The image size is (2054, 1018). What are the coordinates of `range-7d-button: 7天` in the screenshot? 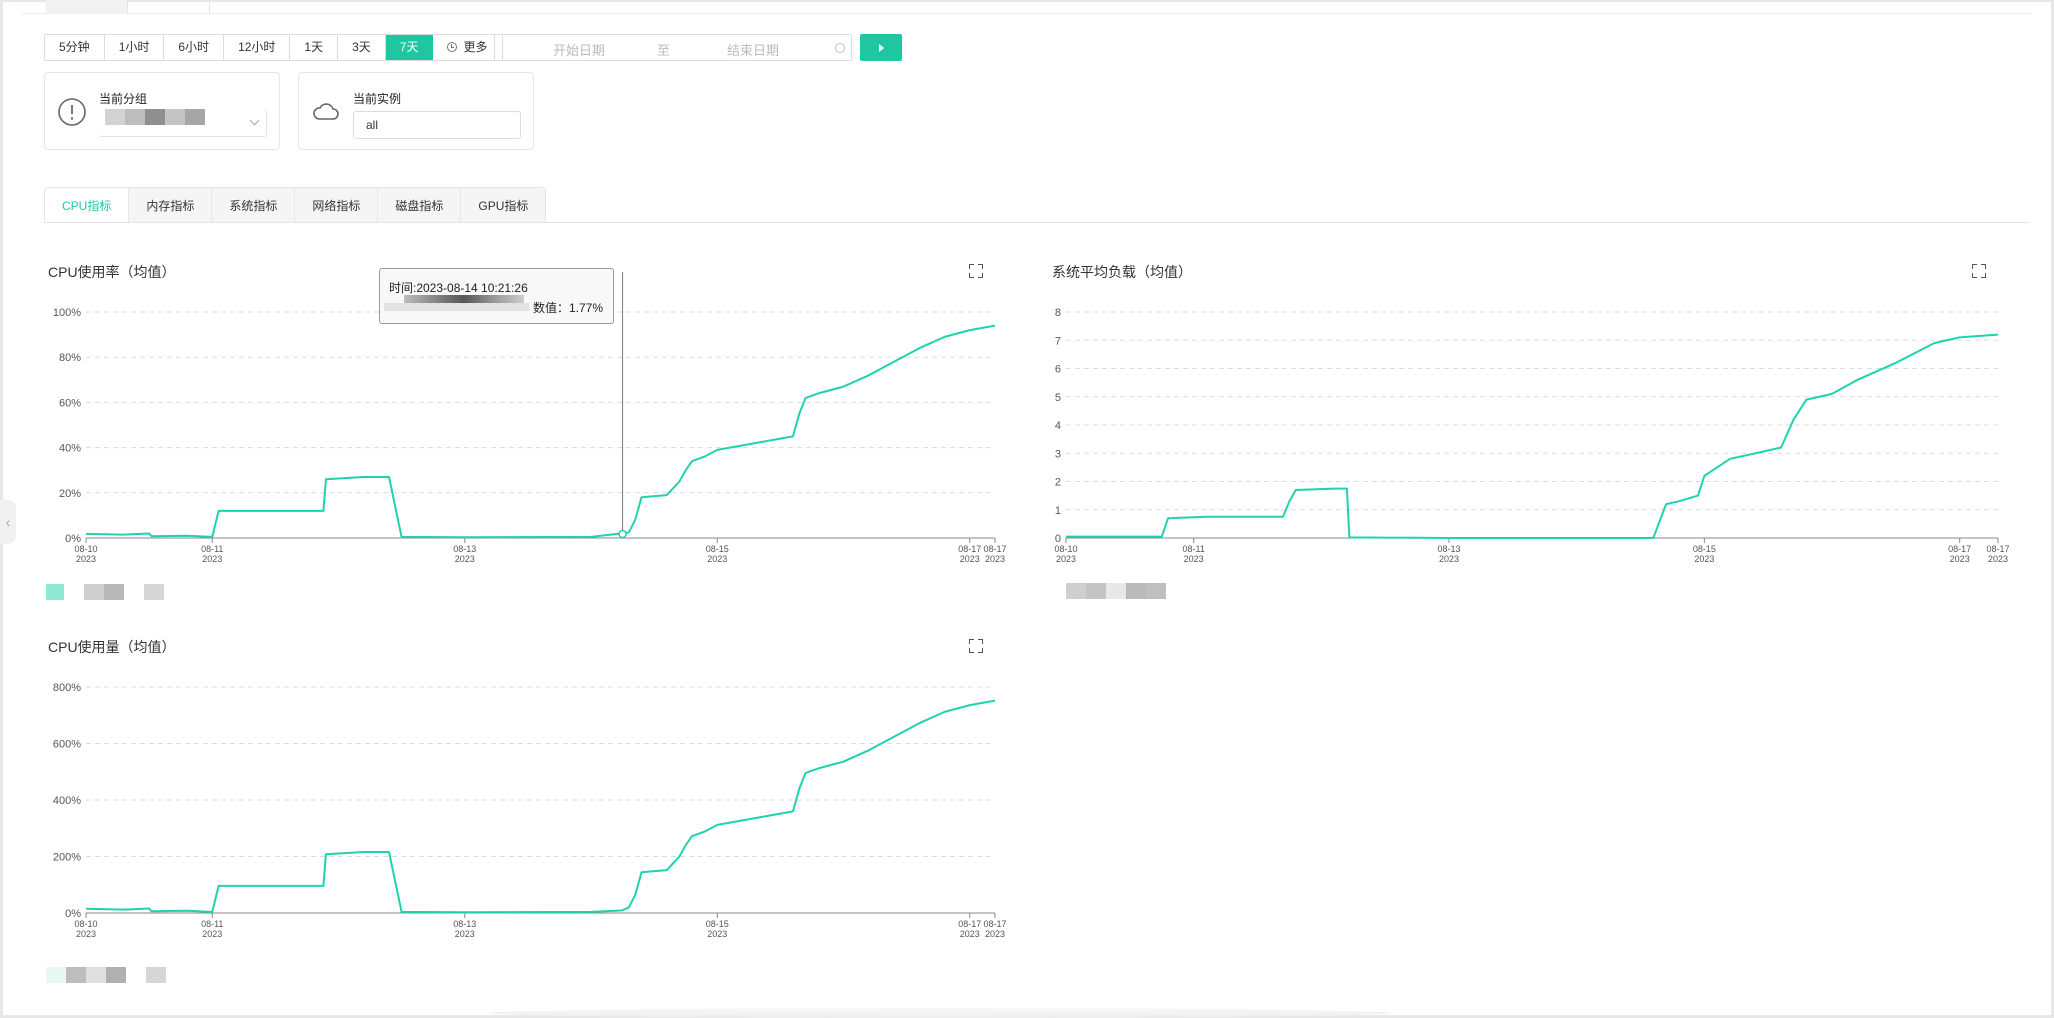 It's located at (409, 47).